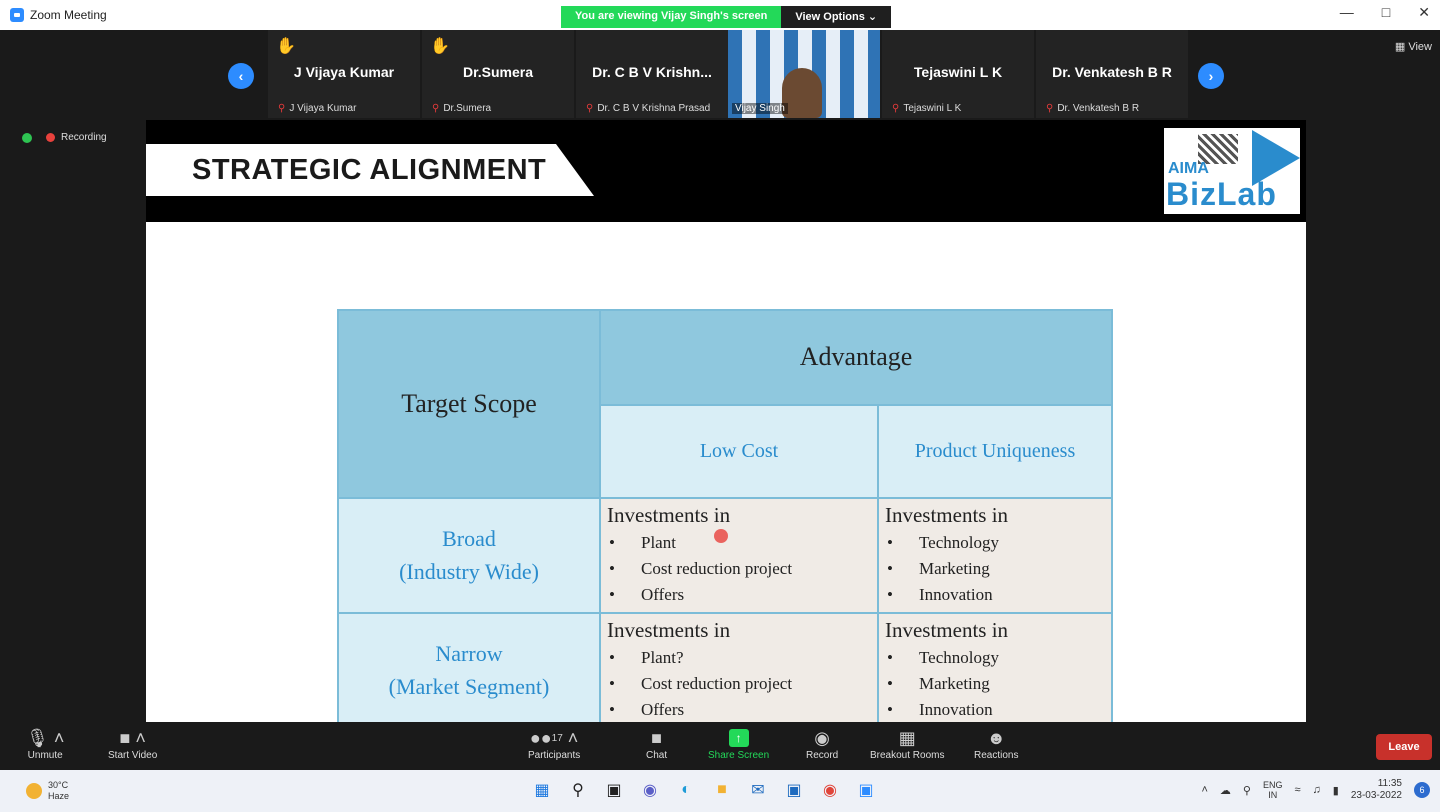 The height and width of the screenshot is (812, 1440). What do you see at coordinates (614, 790) in the screenshot?
I see `task-view-icon: ▣` at bounding box center [614, 790].